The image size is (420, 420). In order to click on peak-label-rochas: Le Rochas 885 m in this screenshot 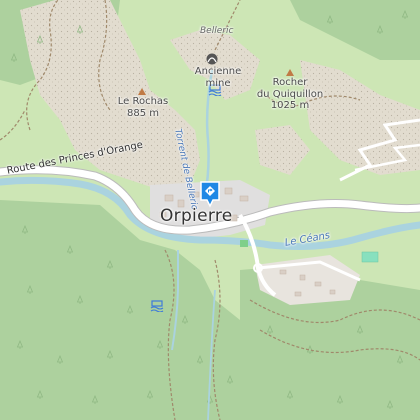, I will do `click(143, 107)`.